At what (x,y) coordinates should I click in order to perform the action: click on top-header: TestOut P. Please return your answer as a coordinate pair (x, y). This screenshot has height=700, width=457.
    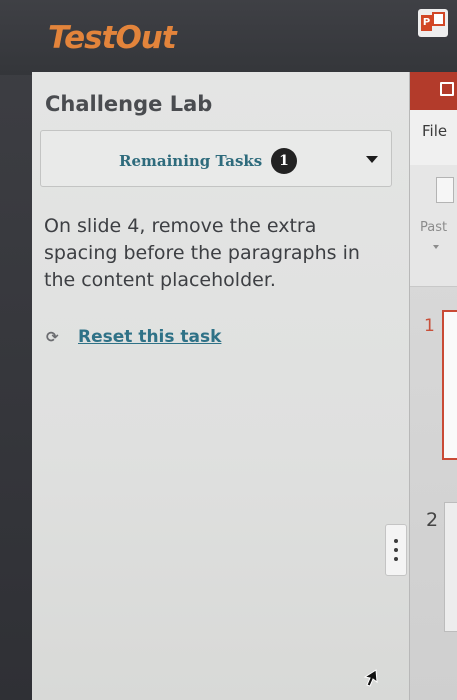
    Looking at the image, I should click on (228, 37).